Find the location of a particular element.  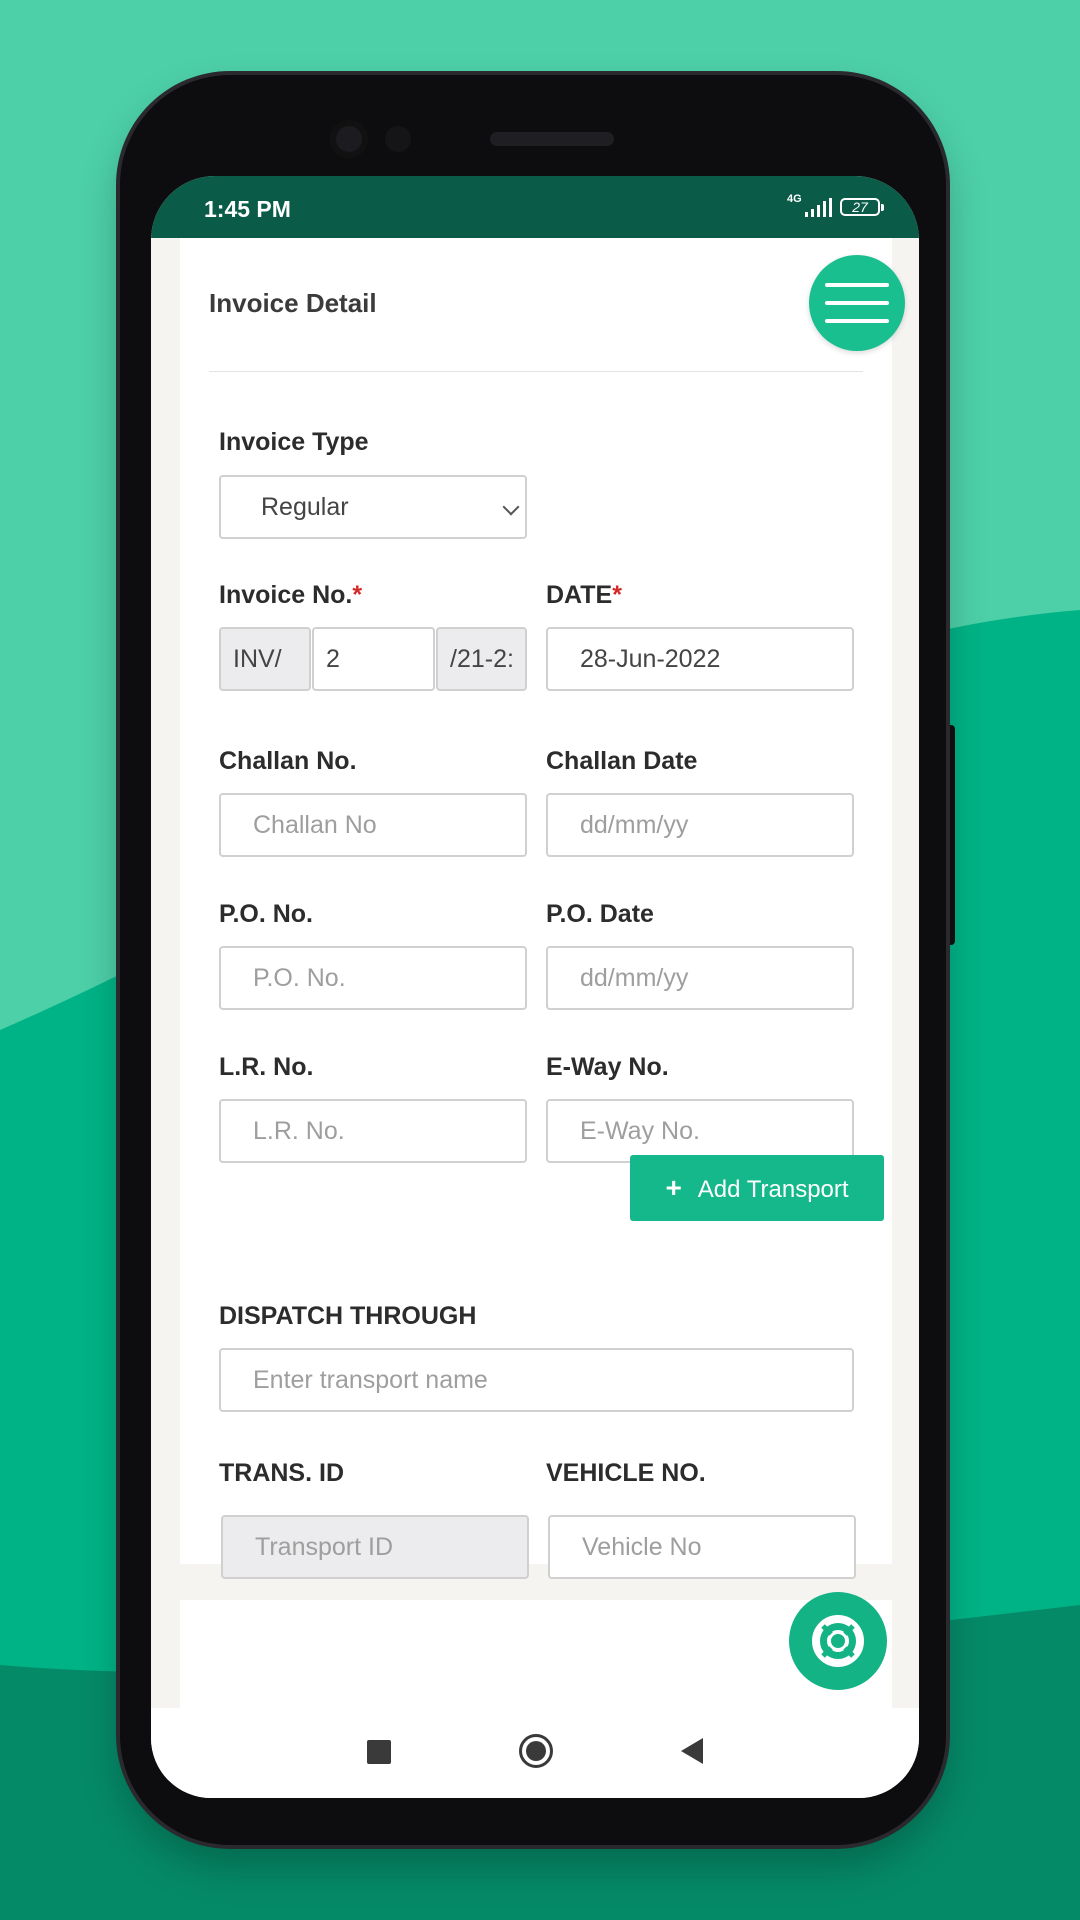

date-label-text: DATE is located at coordinates (579, 595).